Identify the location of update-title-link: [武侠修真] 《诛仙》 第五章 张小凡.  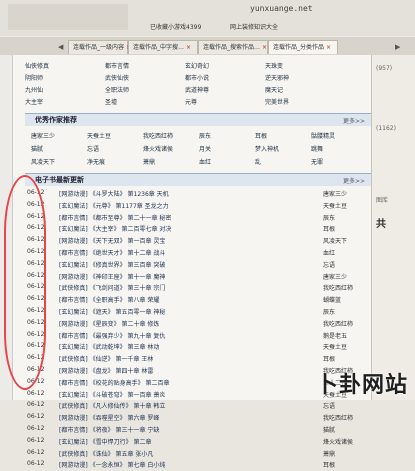
(106, 453).